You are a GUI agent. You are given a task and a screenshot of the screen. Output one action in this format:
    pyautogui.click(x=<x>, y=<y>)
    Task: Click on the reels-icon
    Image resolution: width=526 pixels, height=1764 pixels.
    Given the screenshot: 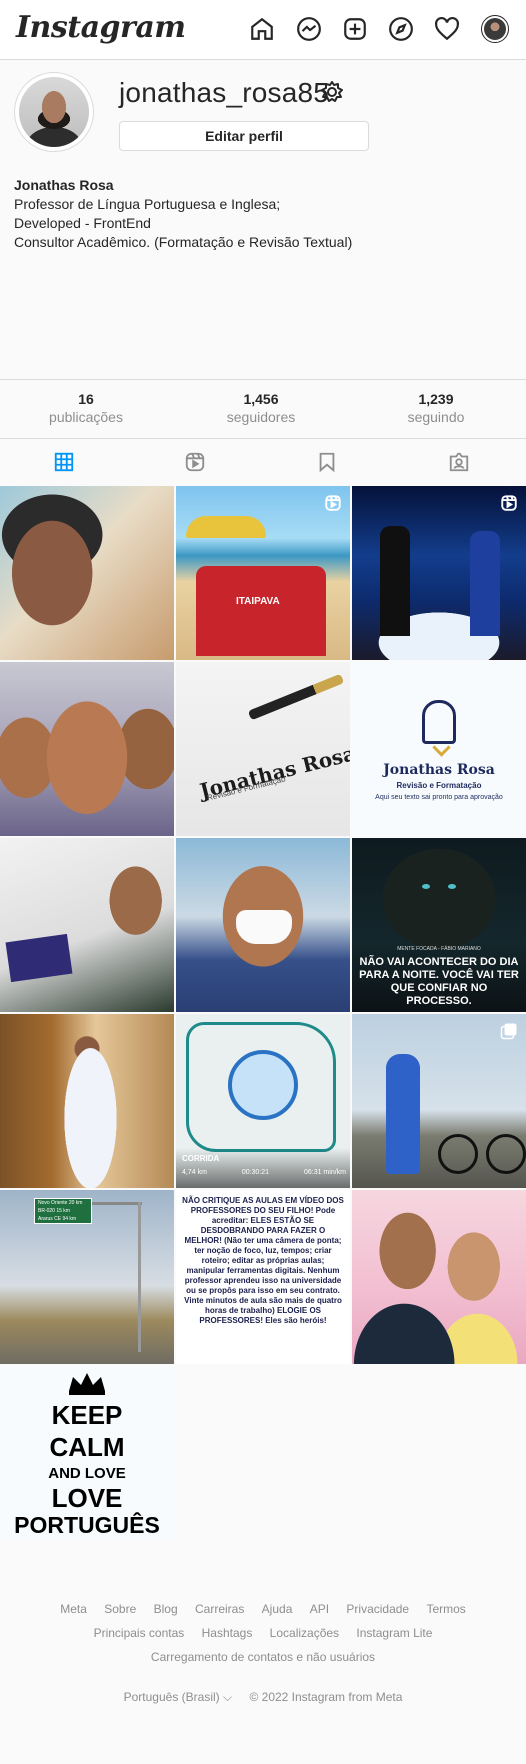 What is the action you would take?
    pyautogui.click(x=195, y=462)
    